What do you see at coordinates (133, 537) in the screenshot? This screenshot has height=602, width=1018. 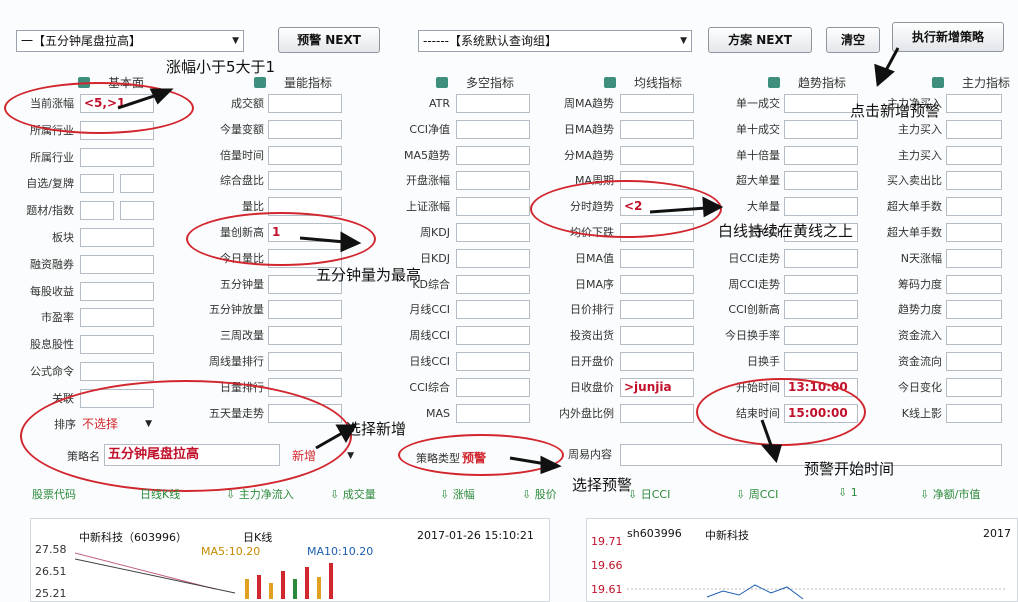 I see `chart-stock-name: 中新科技（603996）` at bounding box center [133, 537].